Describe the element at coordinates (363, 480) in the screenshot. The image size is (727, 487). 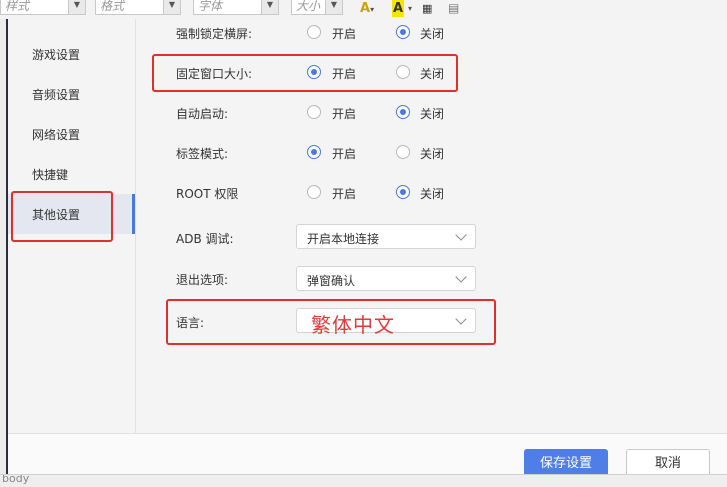
I see `status-bar: body` at that location.